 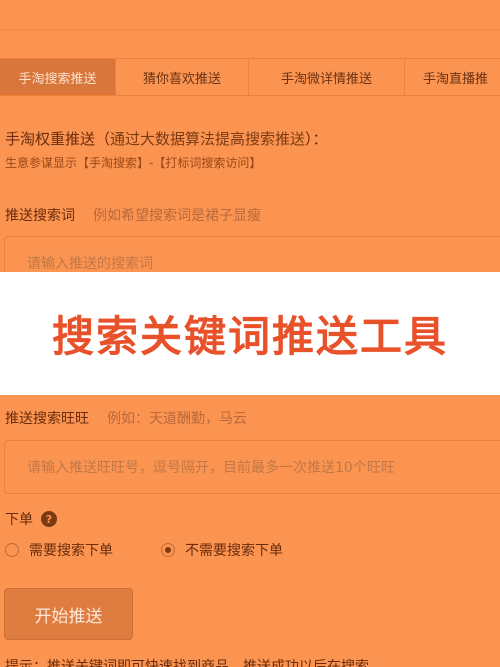 I want to click on weight-title-text: 手淘权重推送（, so click(x=58, y=139).